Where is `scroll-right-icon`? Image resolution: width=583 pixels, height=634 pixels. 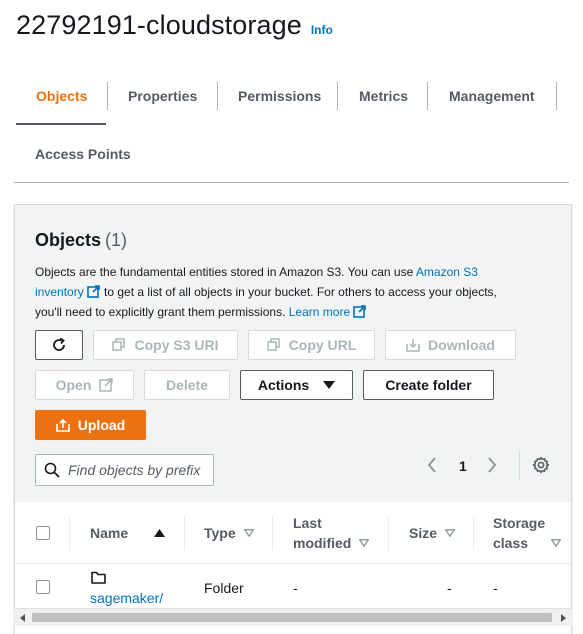
scroll-right-icon is located at coordinates (563, 618).